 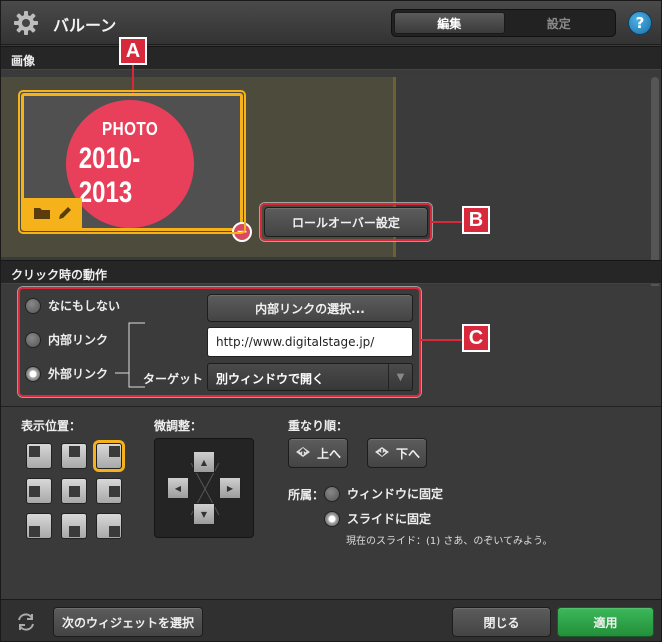 What do you see at coordinates (501, 622) in the screenshot?
I see `close-button: 閉じる` at bounding box center [501, 622].